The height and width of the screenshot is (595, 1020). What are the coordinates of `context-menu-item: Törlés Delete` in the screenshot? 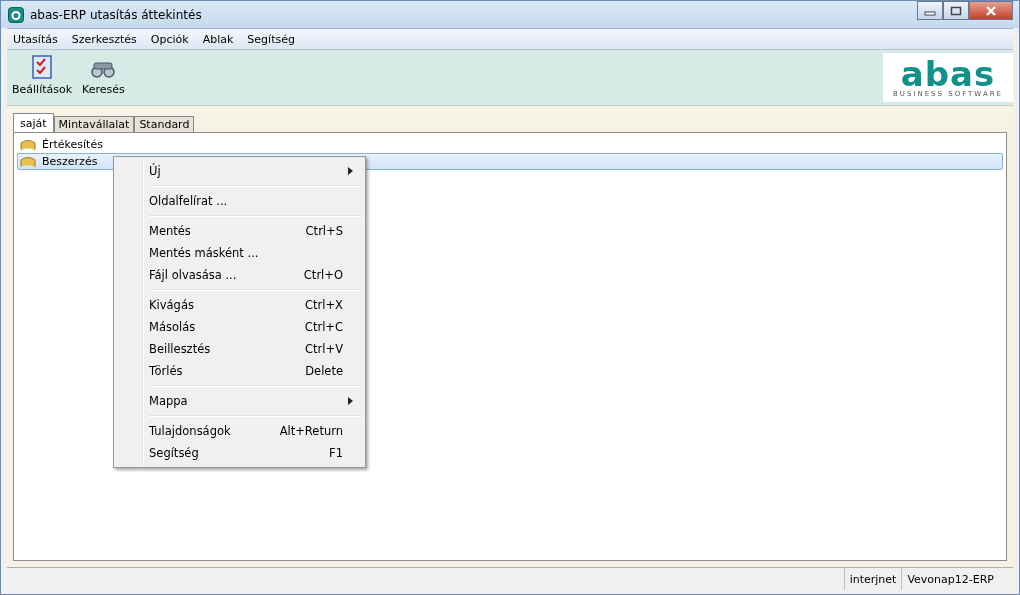 It's located at (239, 371).